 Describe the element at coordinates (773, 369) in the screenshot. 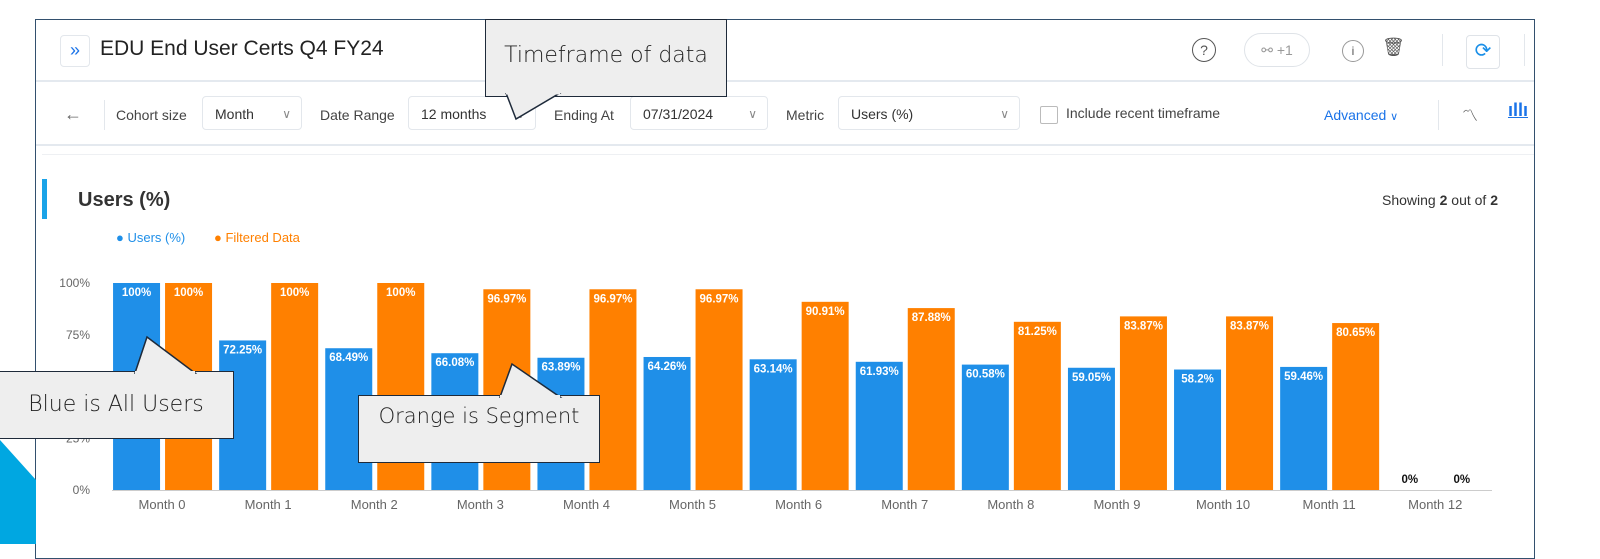

I see `data-label: 63.14%` at that location.